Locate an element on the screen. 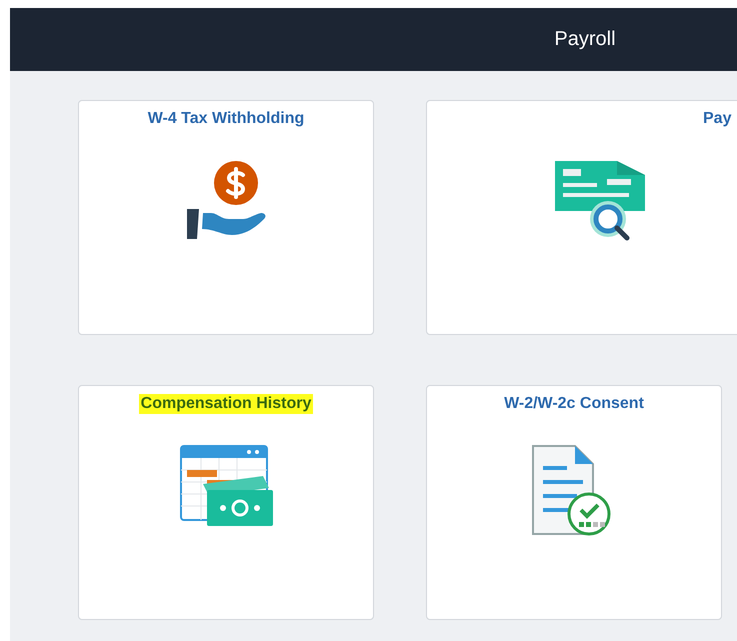 This screenshot has height=641, width=737. tile-card: W-4 Tax Withholding is located at coordinates (226, 217).